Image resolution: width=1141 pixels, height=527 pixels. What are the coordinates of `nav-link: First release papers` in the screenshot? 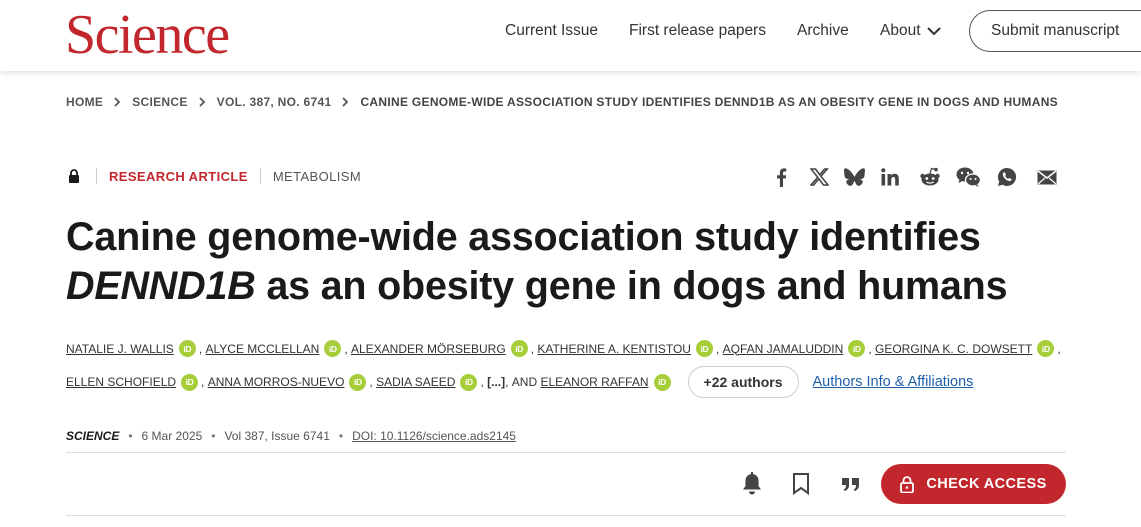 It's located at (697, 31).